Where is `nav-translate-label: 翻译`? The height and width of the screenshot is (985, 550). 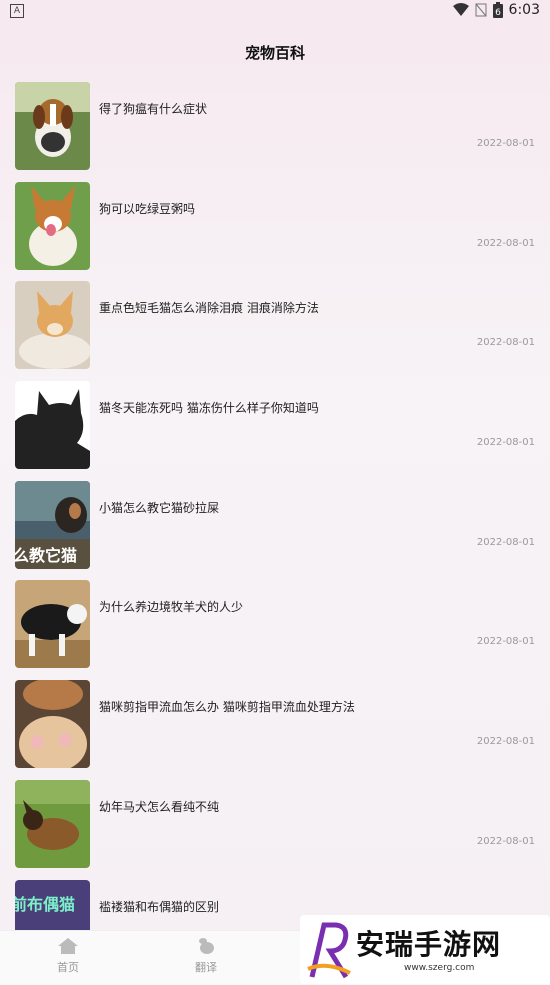 nav-translate-label: 翻译 is located at coordinates (206, 967).